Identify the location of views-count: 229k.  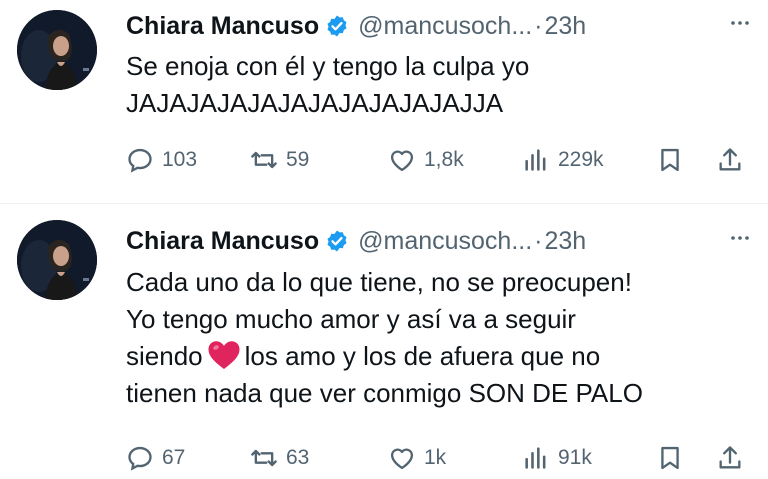
(581, 159).